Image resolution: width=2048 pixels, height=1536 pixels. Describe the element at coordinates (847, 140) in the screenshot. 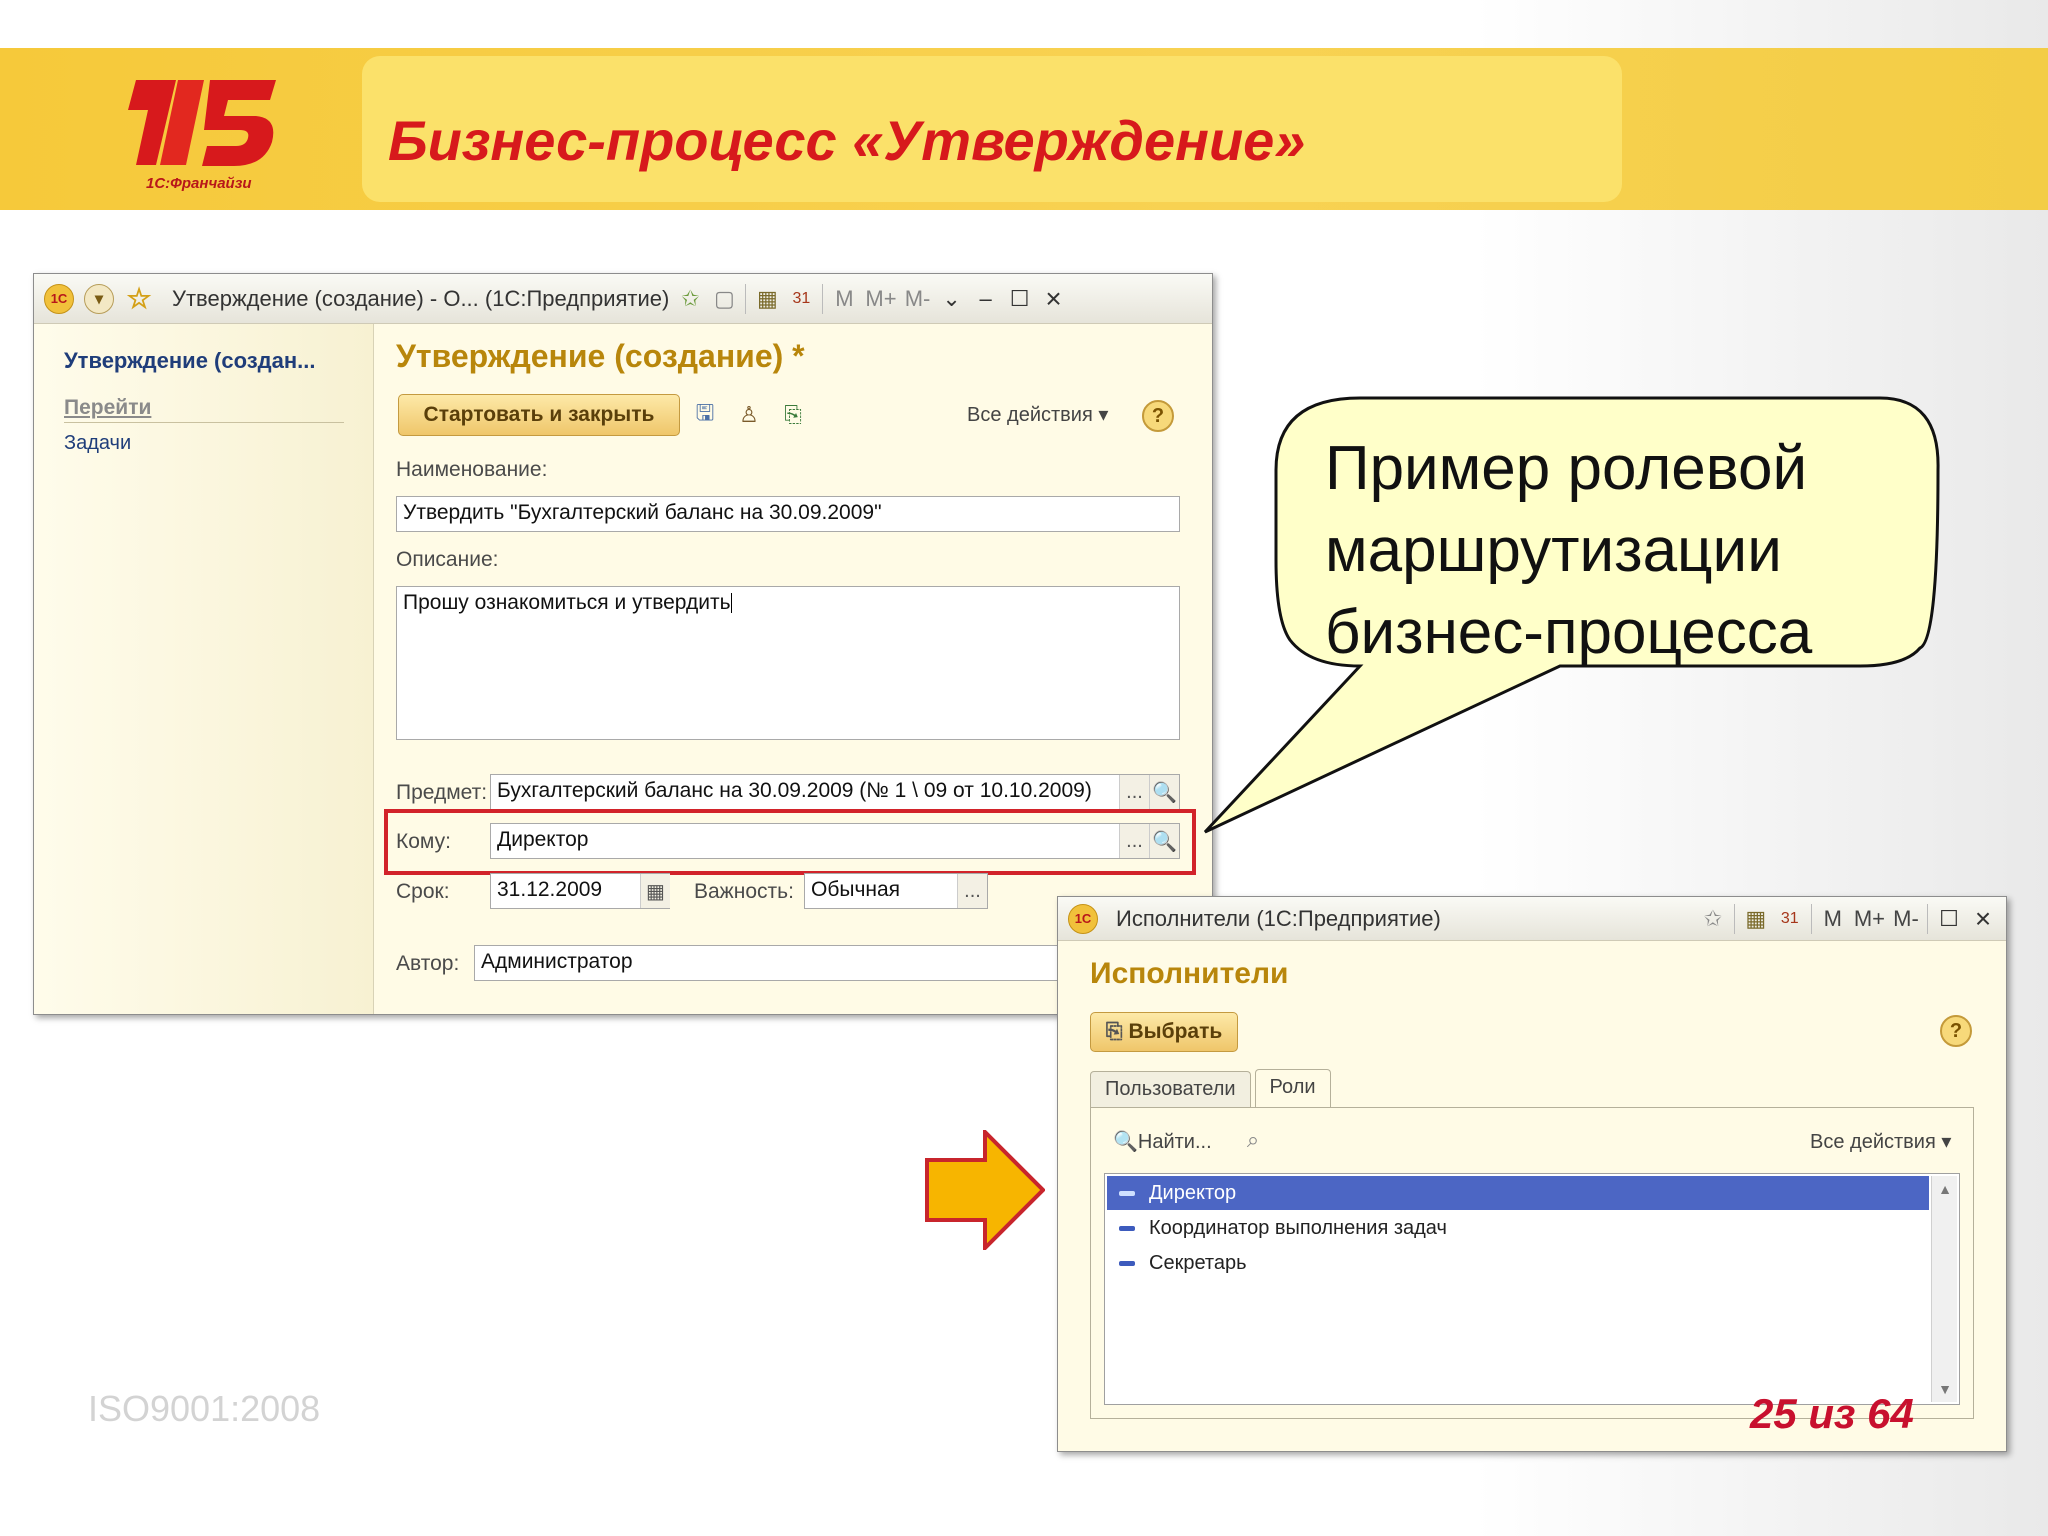

I see `slide-title: Бизнес-процесс «Утверждение»` at that location.